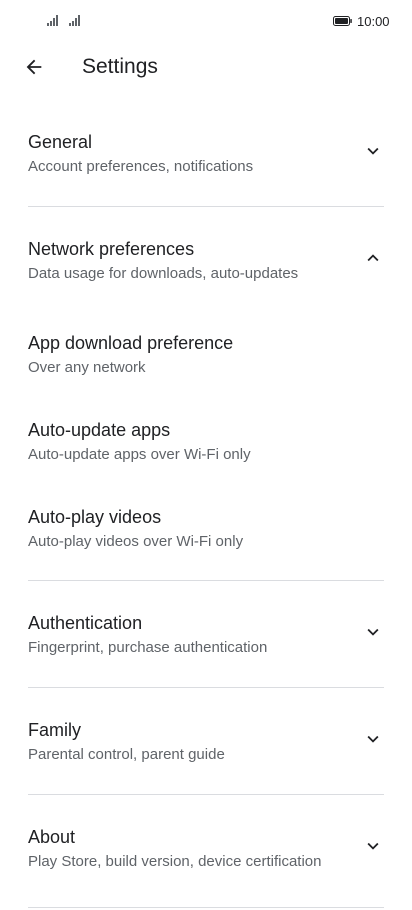 The width and height of the screenshot is (412, 910). I want to click on back-button, so click(34, 67).